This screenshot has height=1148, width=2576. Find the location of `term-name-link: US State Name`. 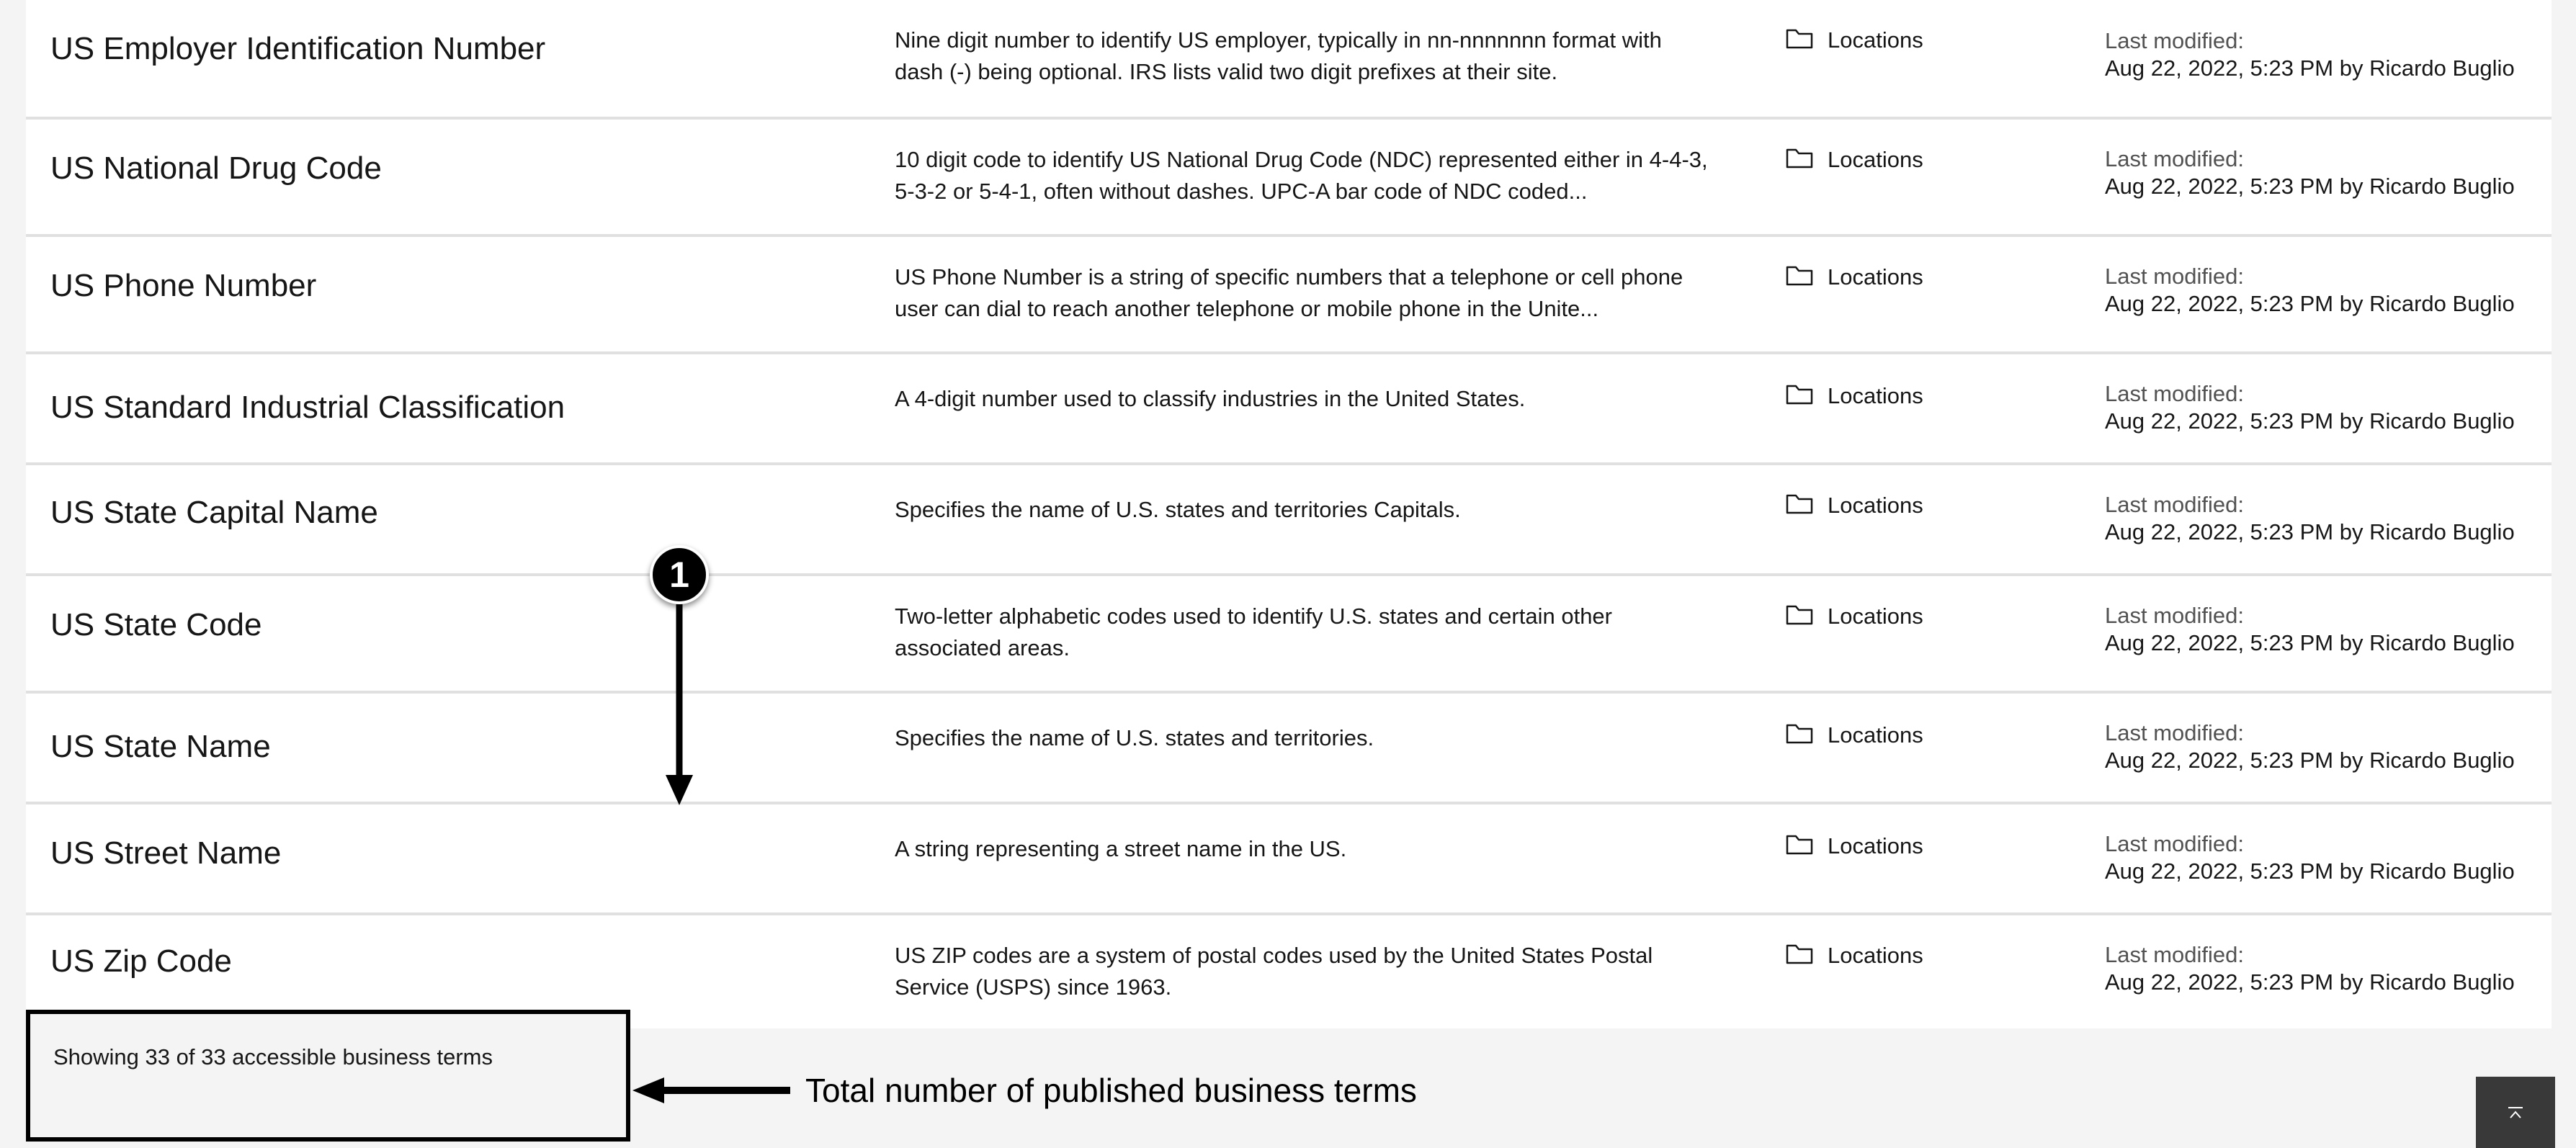

term-name-link: US State Name is located at coordinates (160, 747).